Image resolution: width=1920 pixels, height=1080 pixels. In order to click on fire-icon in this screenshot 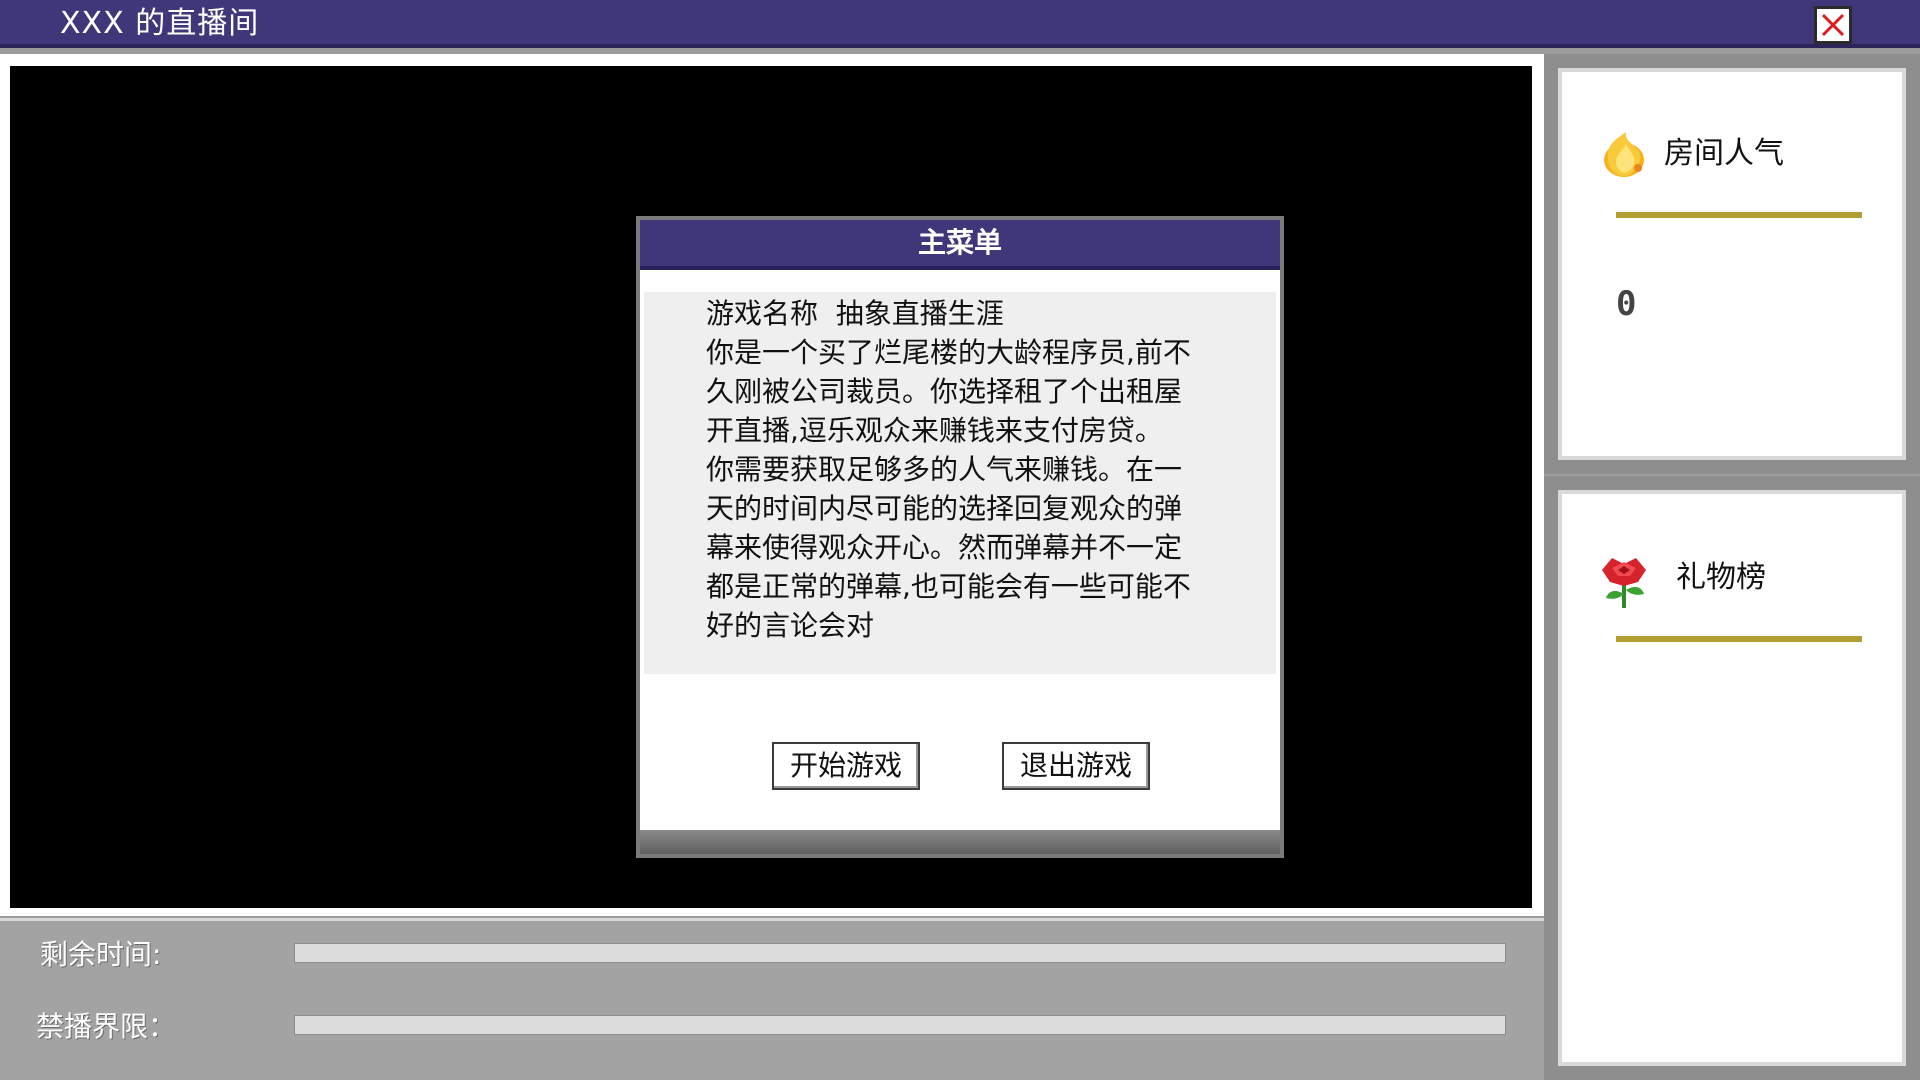, I will do `click(1624, 154)`.